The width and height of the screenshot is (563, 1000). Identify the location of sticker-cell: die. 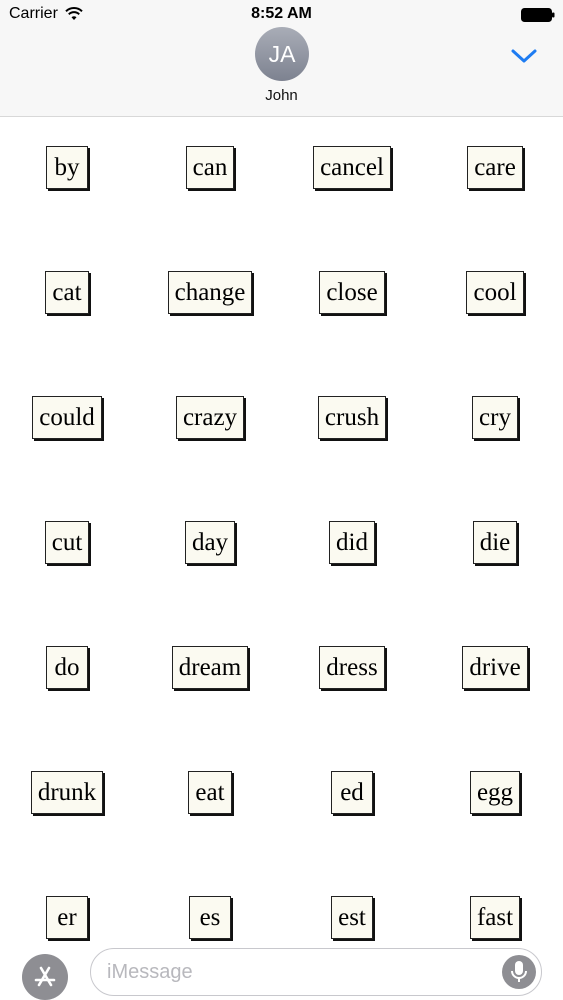
(494, 542).